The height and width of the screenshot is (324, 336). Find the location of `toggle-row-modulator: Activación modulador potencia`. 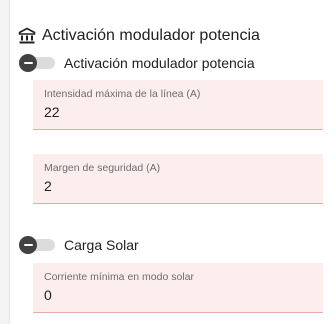

toggle-row-modulator: Activación modulador potencia is located at coordinates (137, 63).